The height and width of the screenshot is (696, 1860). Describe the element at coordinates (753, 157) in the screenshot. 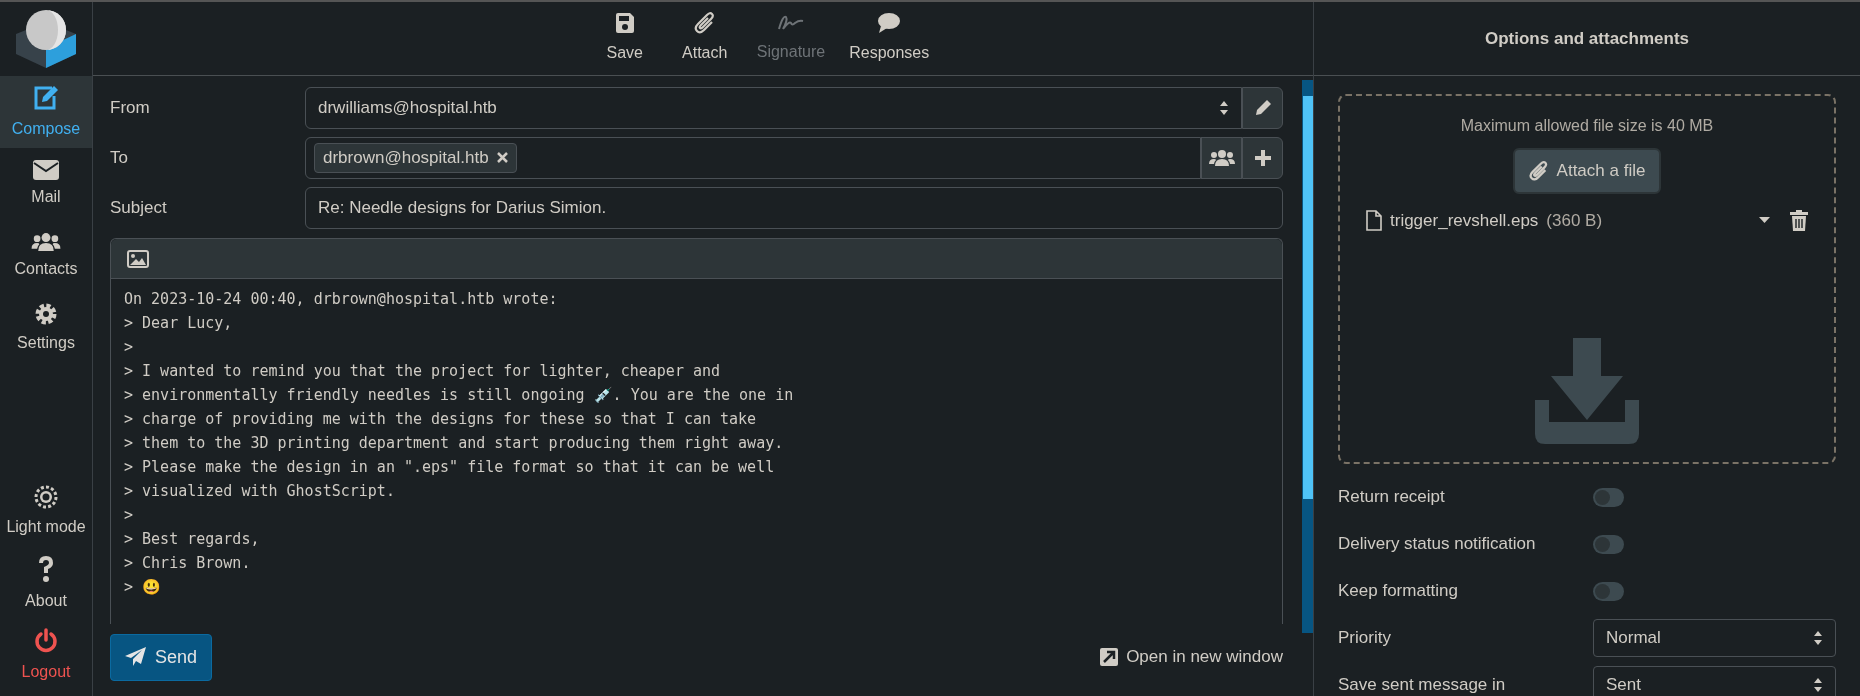

I see `to-field: drbrown@hospital.htb` at that location.